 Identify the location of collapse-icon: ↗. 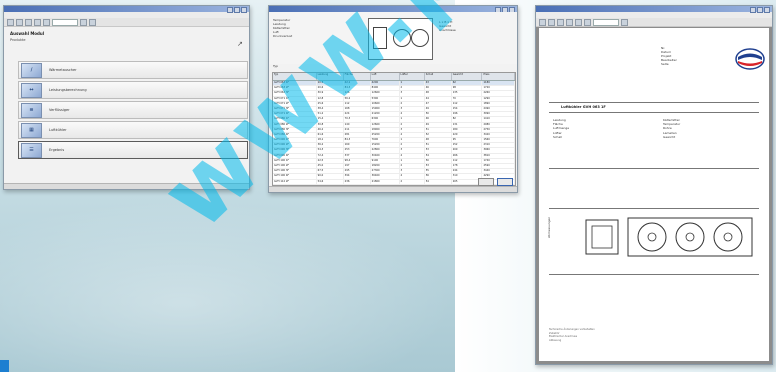
(240, 44).